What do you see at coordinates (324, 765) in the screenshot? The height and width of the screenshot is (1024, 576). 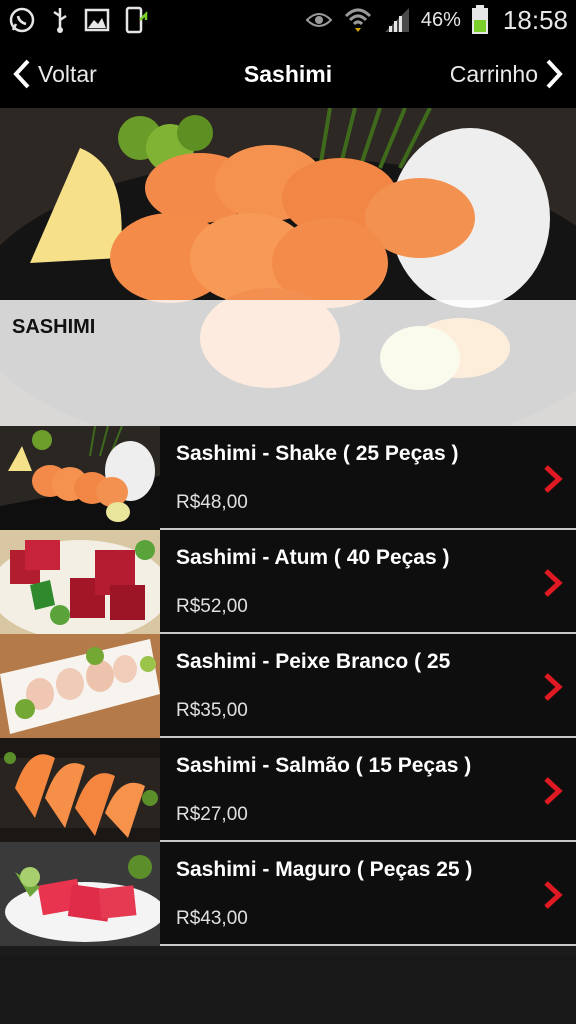 I see `product-name: Sashimi - Salmão ( 15 Peças )` at bounding box center [324, 765].